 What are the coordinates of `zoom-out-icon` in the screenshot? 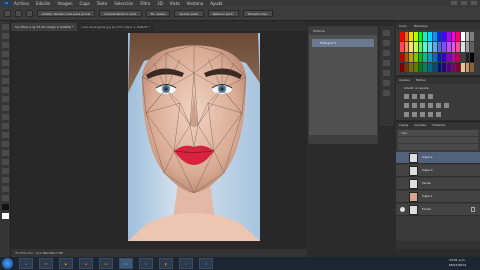 It's located at (29, 13).